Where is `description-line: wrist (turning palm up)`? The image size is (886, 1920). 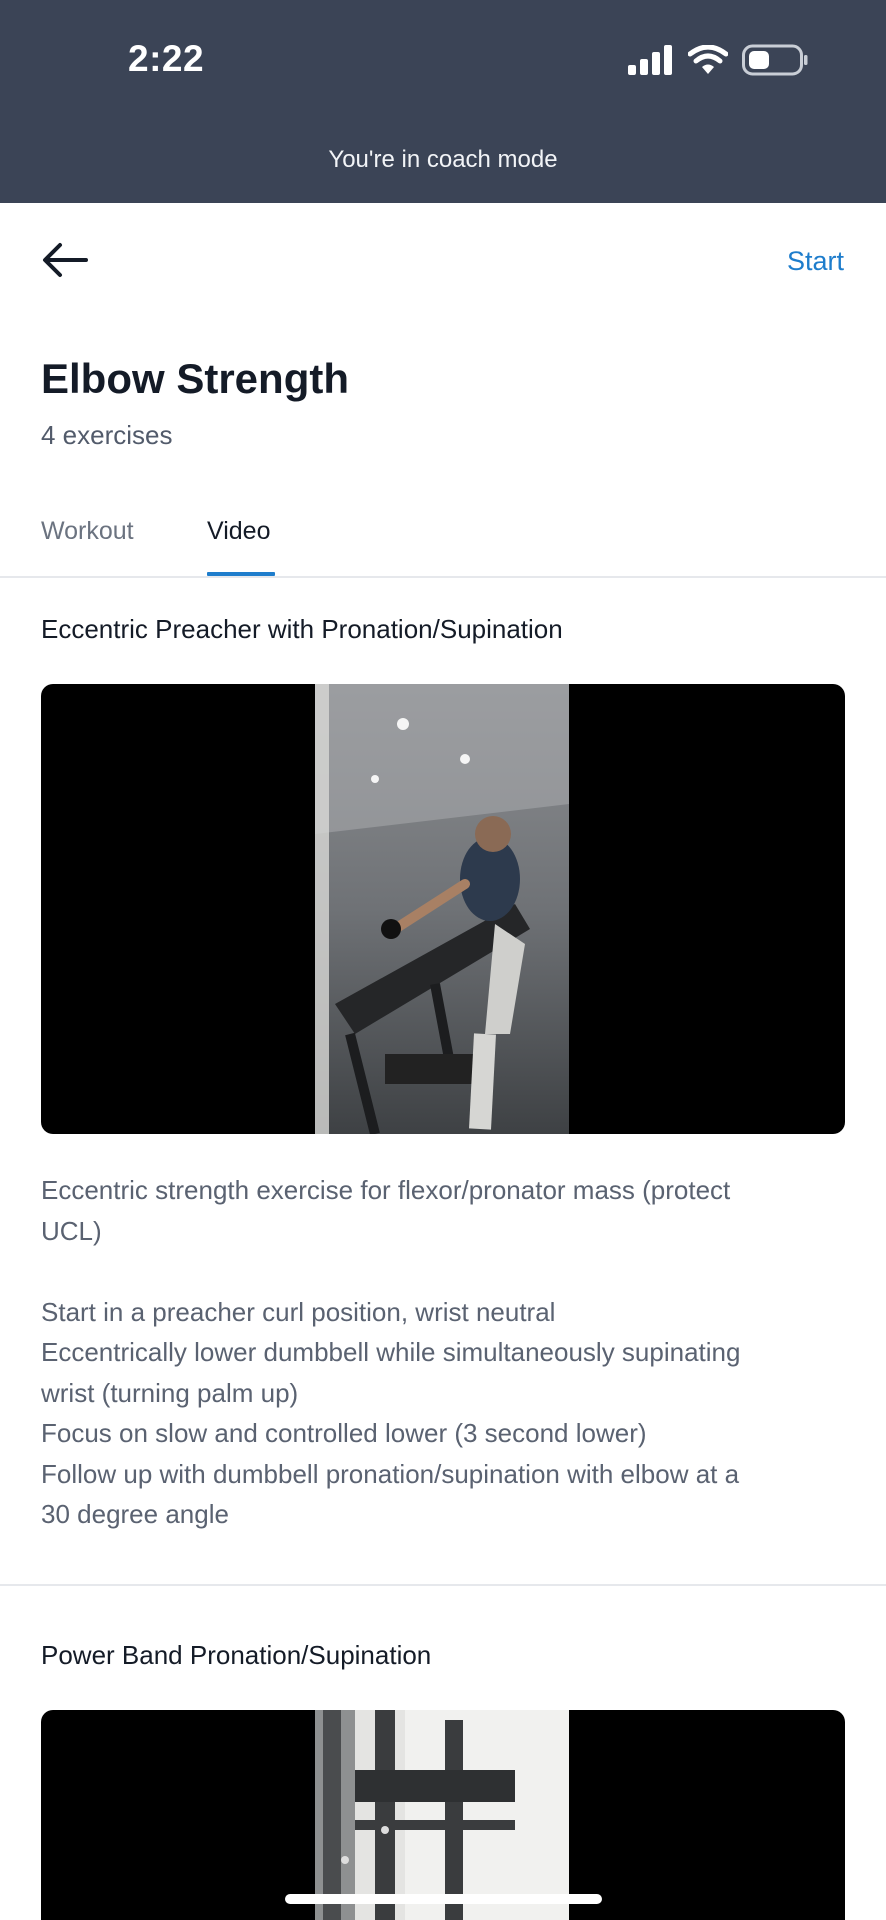 description-line: wrist (turning palm up) is located at coordinates (170, 1392).